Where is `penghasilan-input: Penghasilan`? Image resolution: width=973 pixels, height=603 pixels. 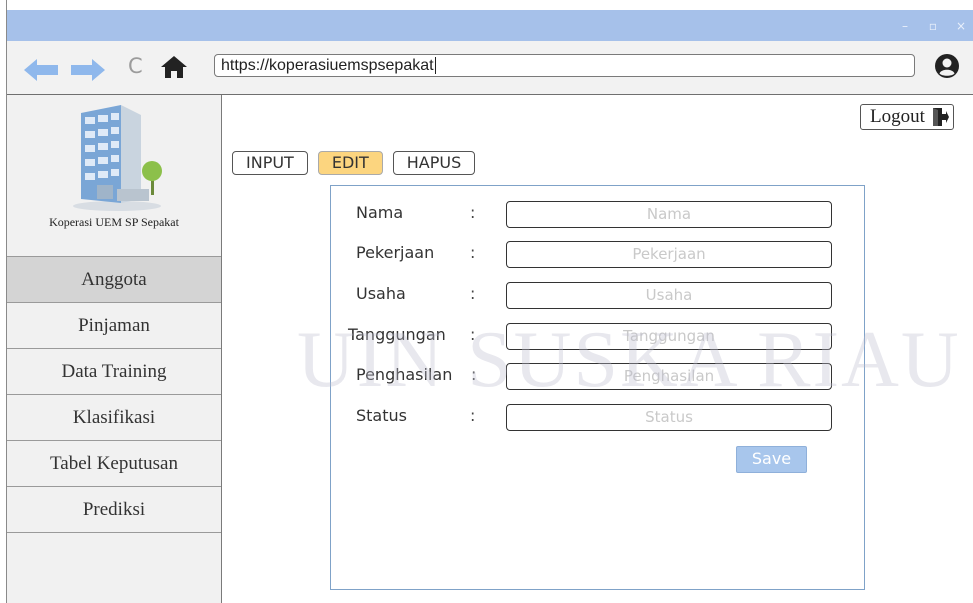
penghasilan-input: Penghasilan is located at coordinates (669, 376).